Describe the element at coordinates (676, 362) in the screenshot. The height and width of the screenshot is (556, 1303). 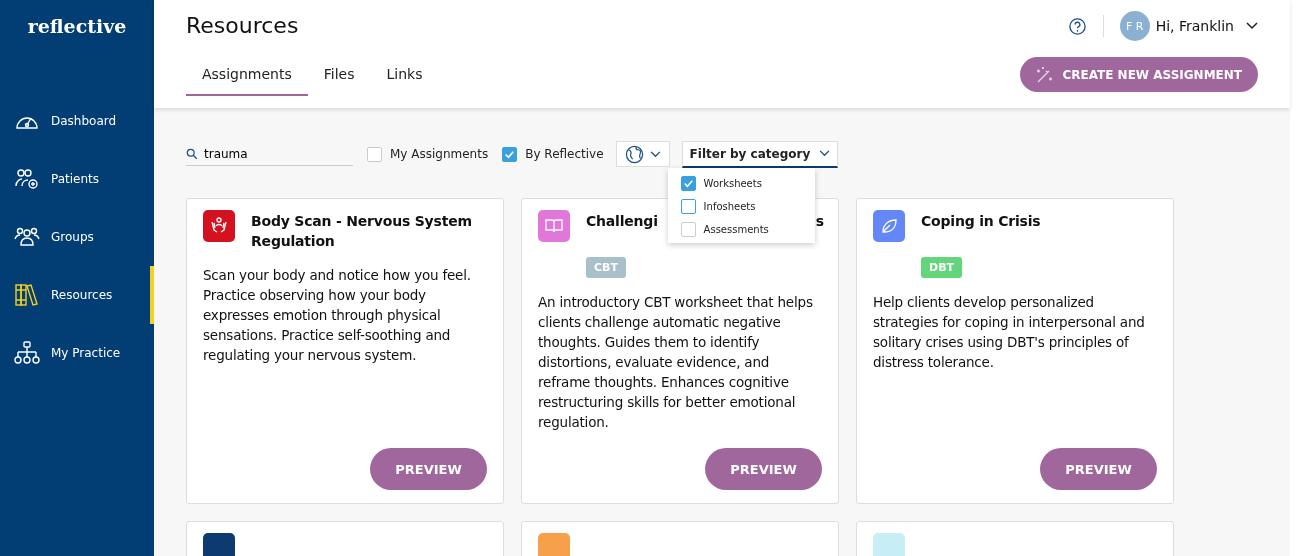
I see `card-description: An introductory CBT worksheet that helps clients challenge automatic negative thoughts. Guides them to identify distortions, evaluate evidence, and reframe thoughts. Enhances cognitive restructuring skills for better emotional regulation.` at that location.